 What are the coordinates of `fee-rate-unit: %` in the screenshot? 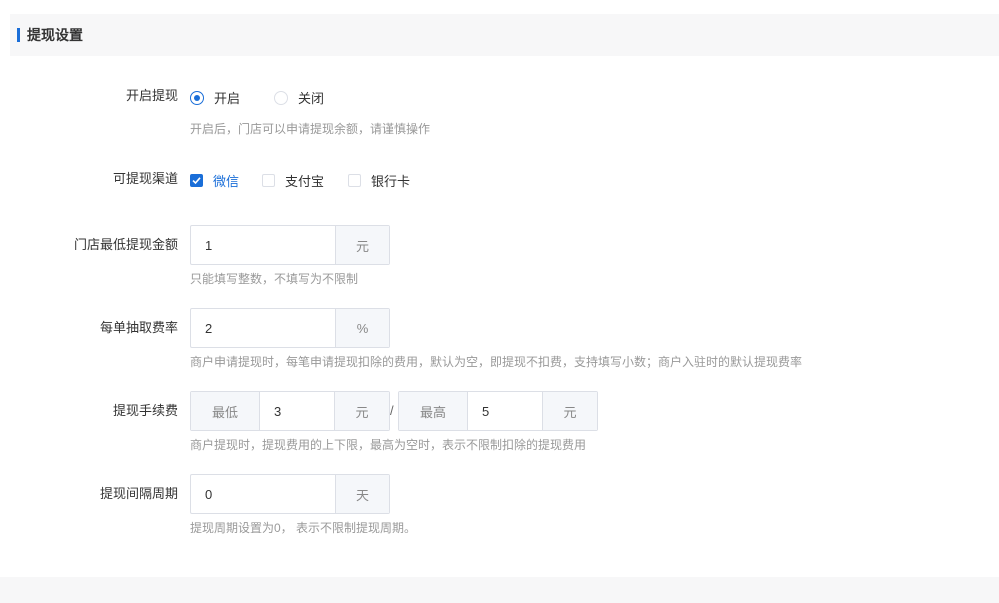 It's located at (362, 328).